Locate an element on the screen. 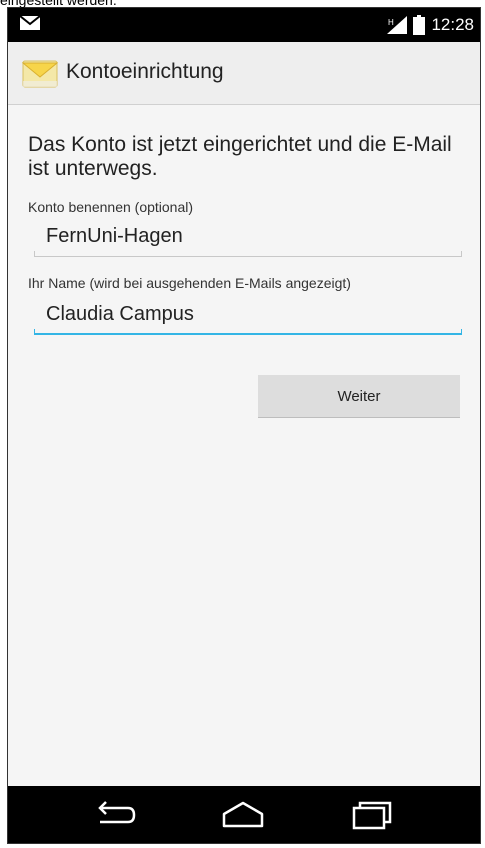 This screenshot has width=485, height=848. document-caption: eingestellt werden. is located at coordinates (58, 4).